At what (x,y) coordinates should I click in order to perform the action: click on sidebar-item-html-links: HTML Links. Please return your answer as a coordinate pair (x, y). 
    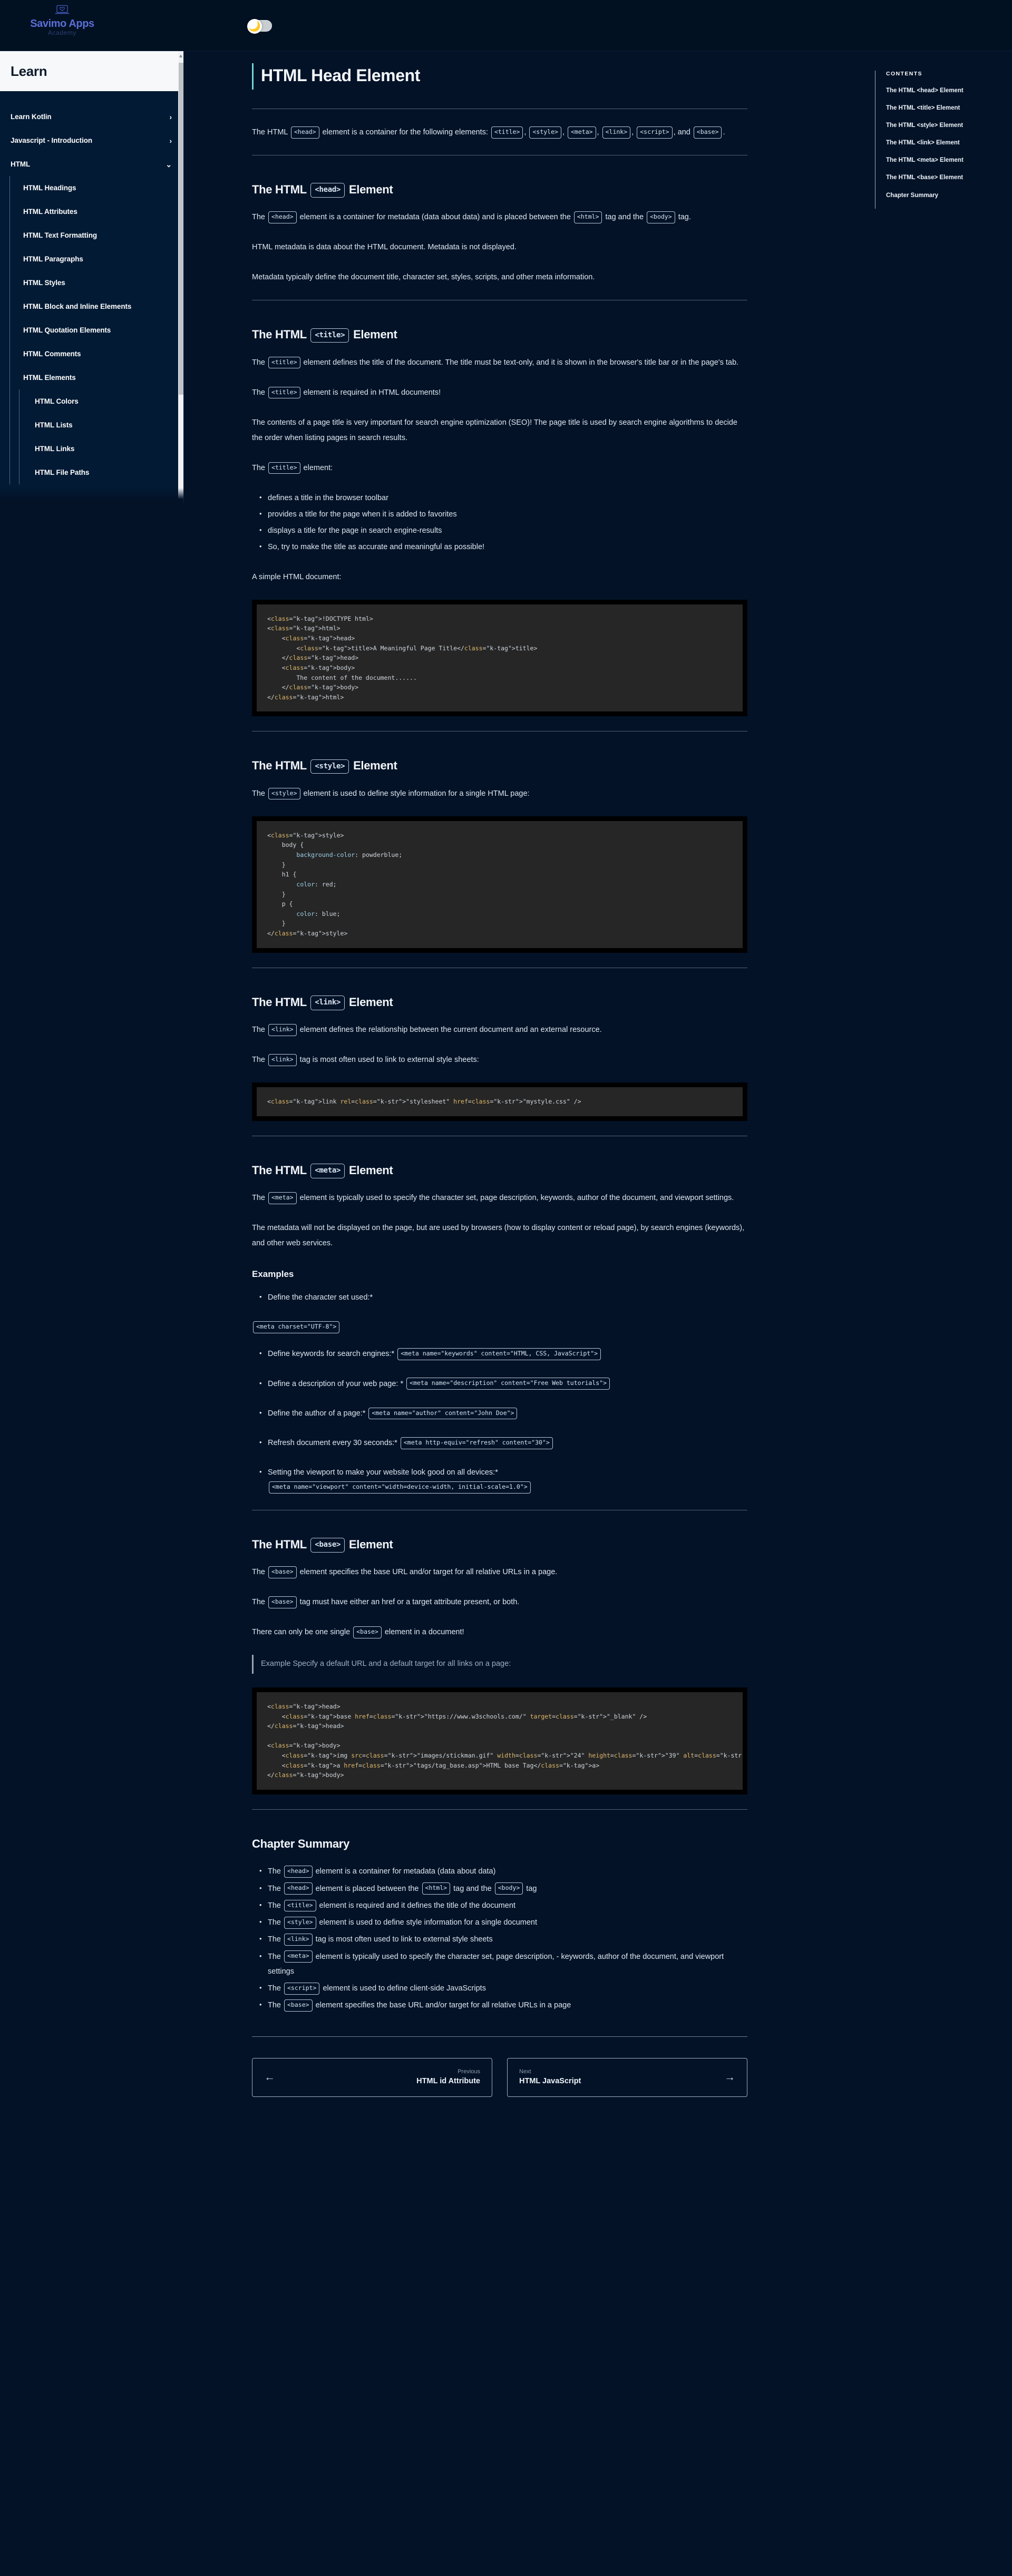
    Looking at the image, I should click on (91, 449).